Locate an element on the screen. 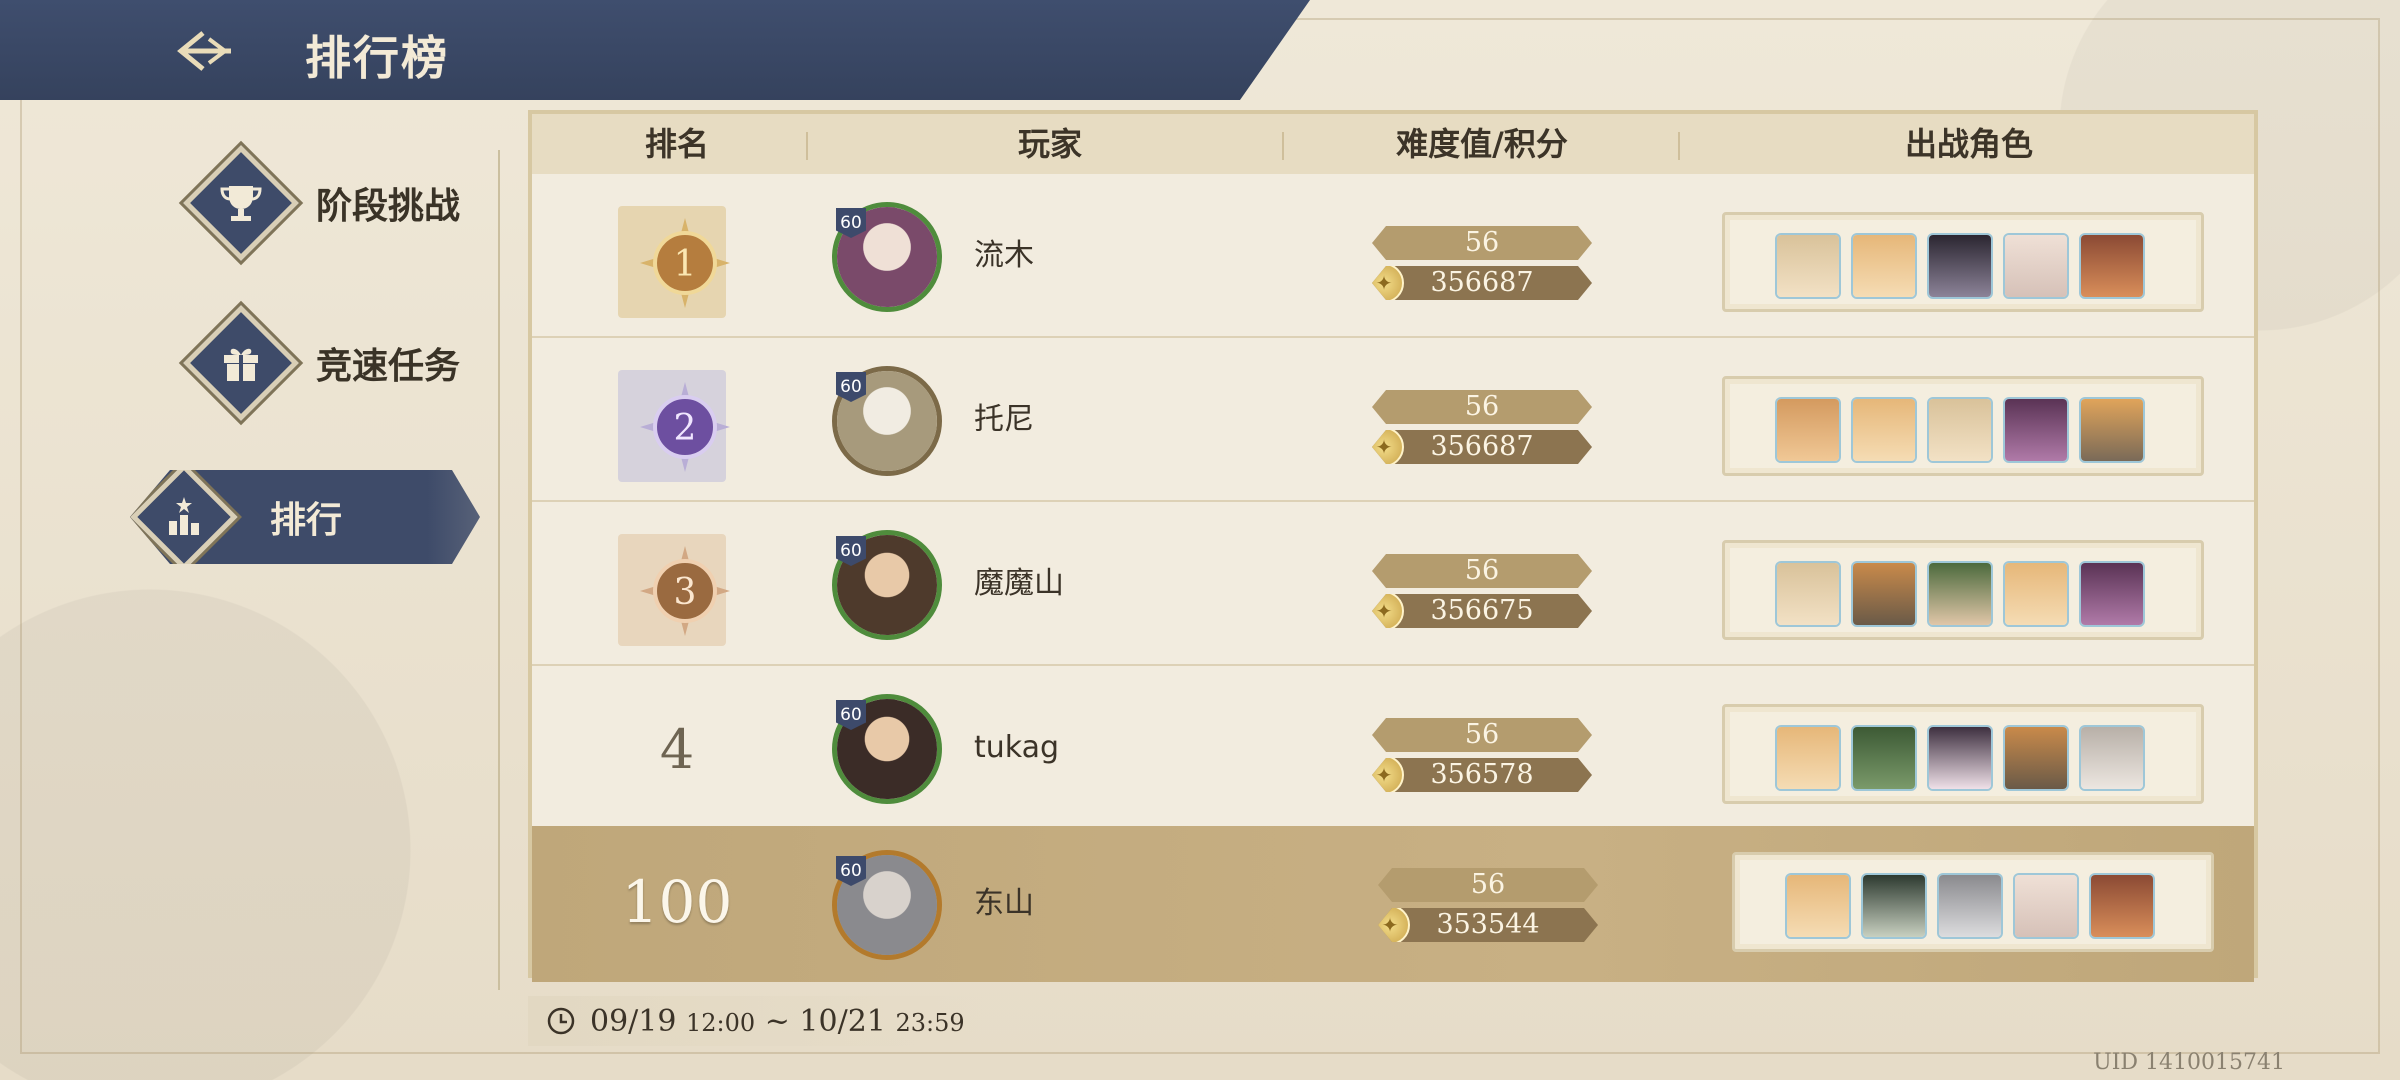 This screenshot has width=2400, height=1080. sidebar-item-ranking: 排行 is located at coordinates (305, 517).